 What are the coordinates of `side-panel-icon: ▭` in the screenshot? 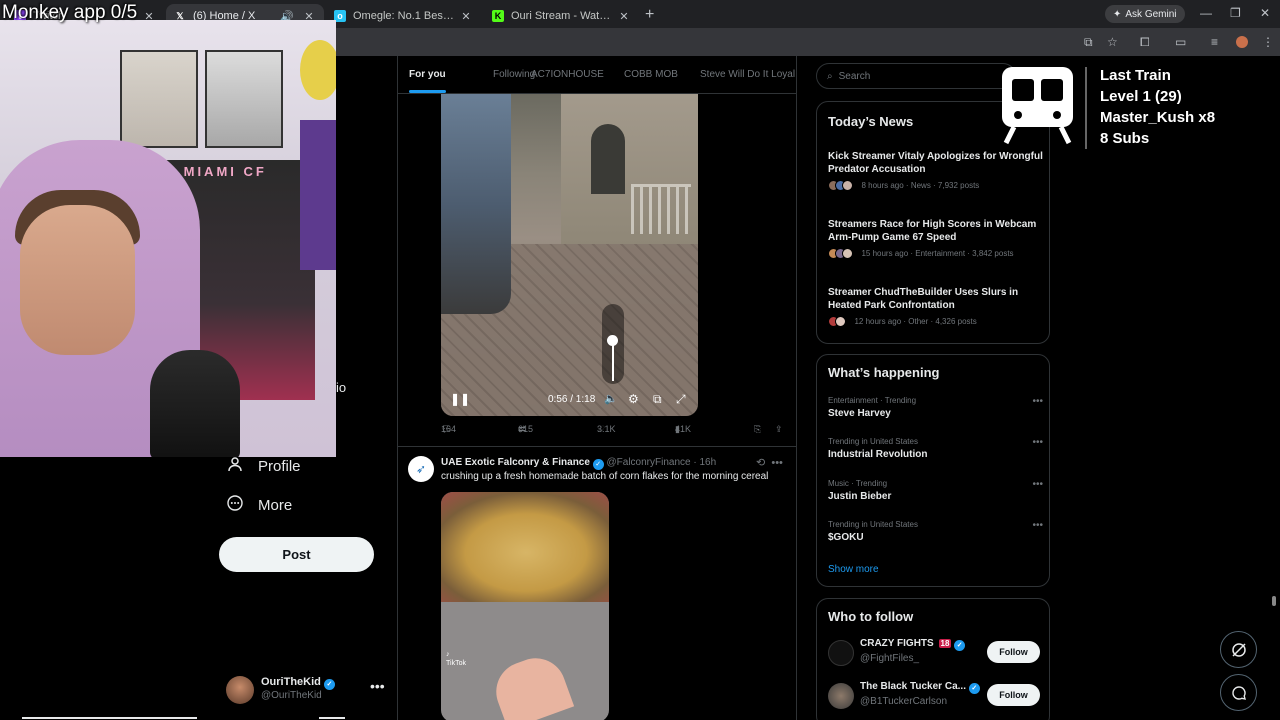 It's located at (1180, 42).